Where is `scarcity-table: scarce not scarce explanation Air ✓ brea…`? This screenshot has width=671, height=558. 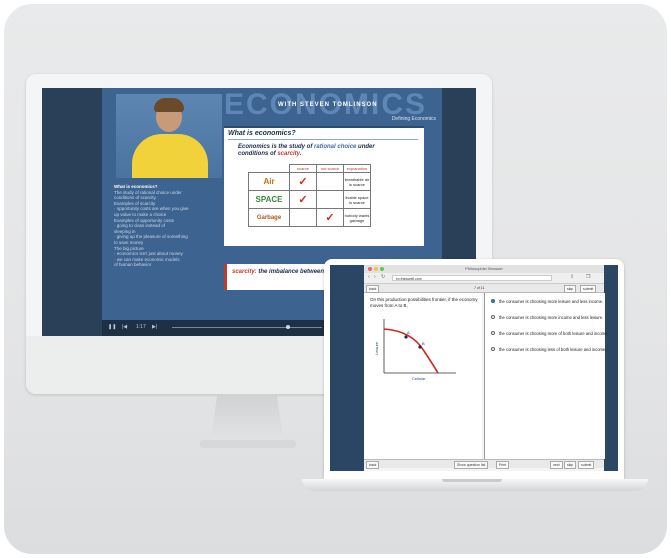
scarcity-table: scarce not scarce explanation Air ✓ brea… is located at coordinates (309, 195).